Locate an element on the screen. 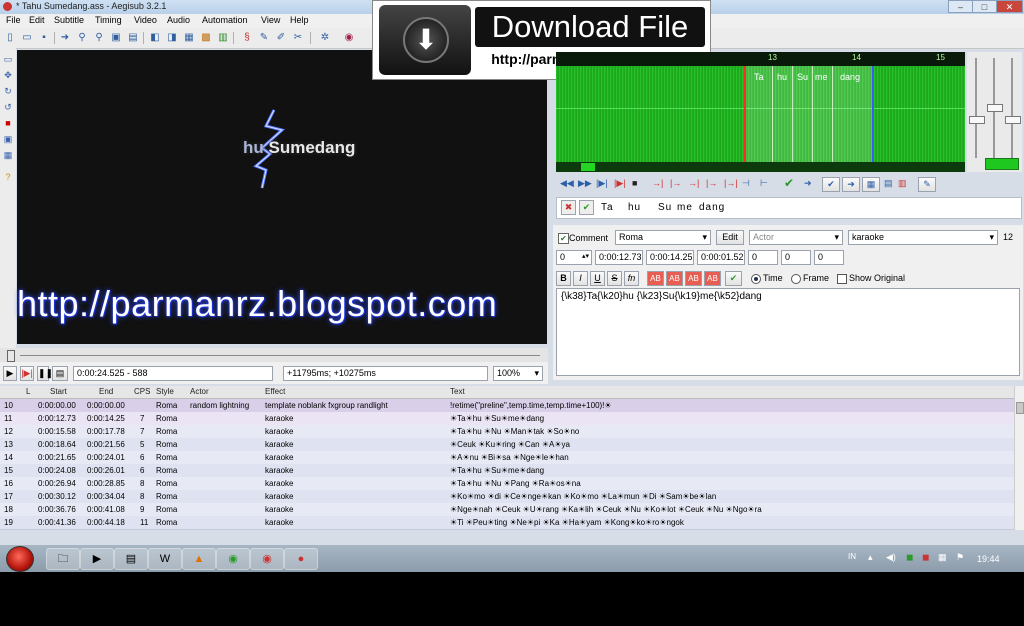 The width and height of the screenshot is (1024, 626). menu-audio: Audio is located at coordinates (178, 20).